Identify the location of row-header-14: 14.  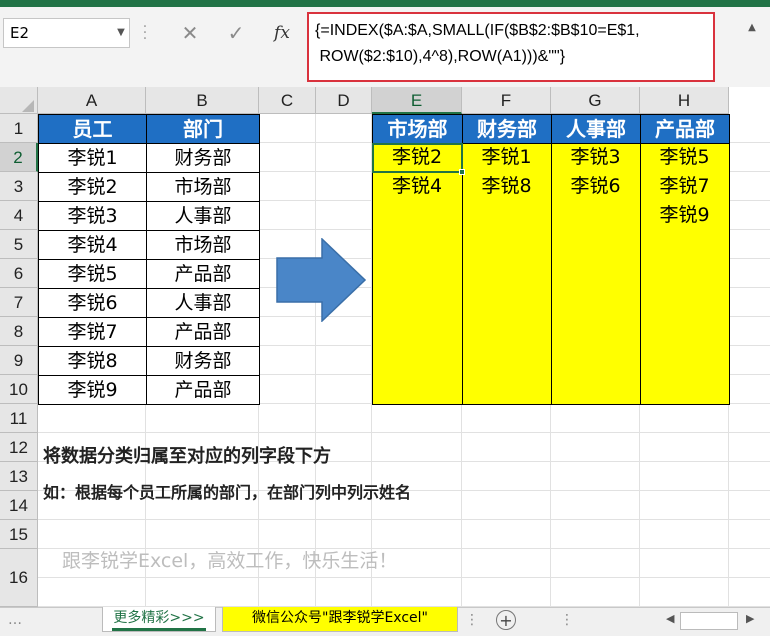
(19, 505).